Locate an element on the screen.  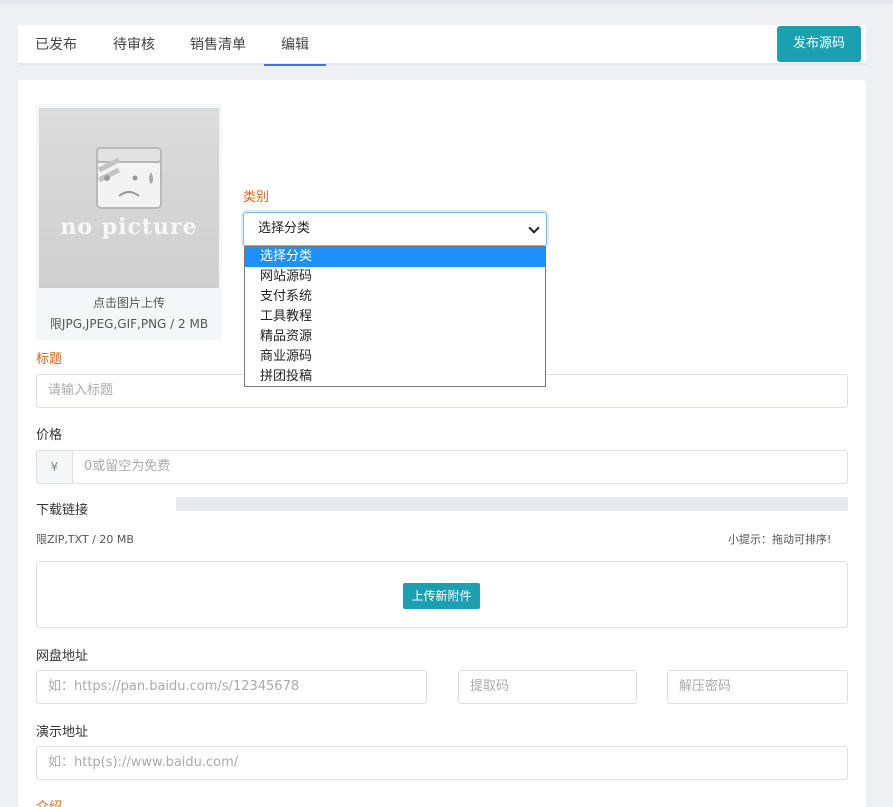
demo-url-label: 演示地址 is located at coordinates (62, 732).